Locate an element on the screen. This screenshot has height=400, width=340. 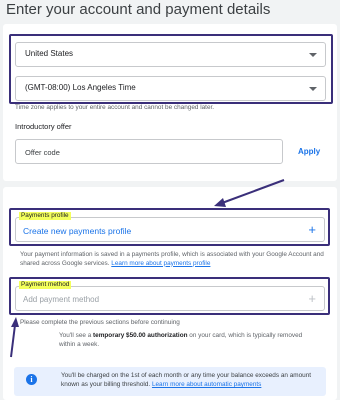
timezone-select-value: (GMT-08:00) Los Angeles Time is located at coordinates (80, 87).